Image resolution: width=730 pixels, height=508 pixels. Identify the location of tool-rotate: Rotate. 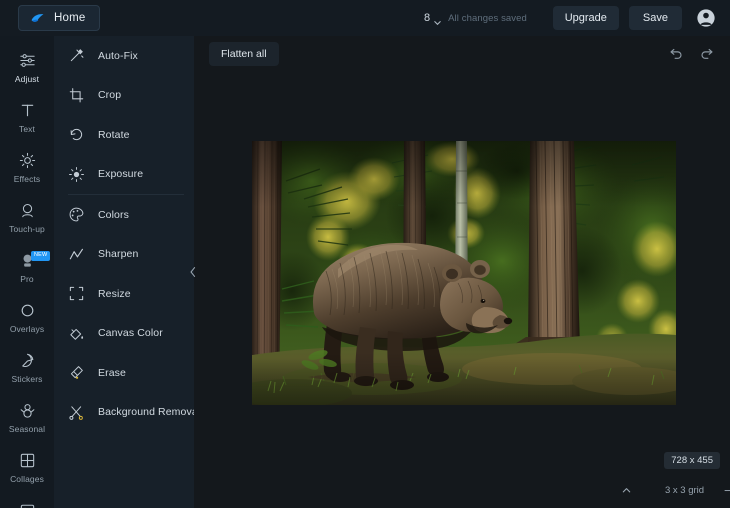
(124, 135).